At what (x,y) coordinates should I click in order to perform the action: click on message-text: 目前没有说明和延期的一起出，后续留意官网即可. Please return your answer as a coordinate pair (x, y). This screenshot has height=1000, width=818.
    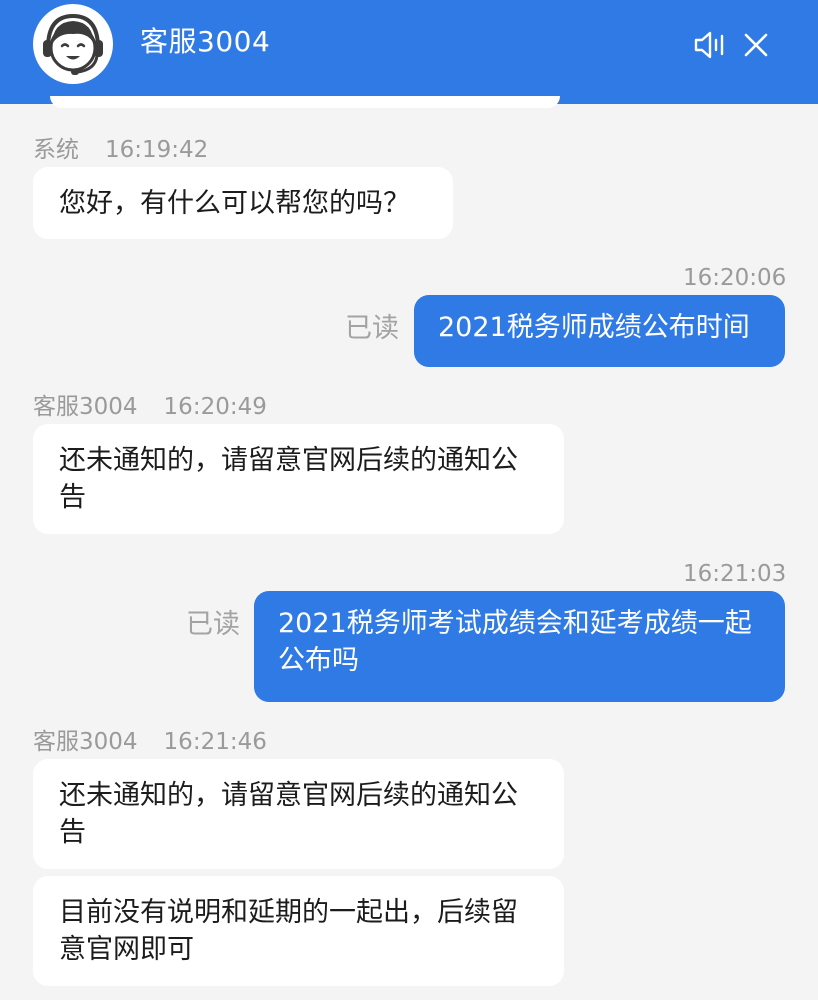
    Looking at the image, I should click on (288, 931).